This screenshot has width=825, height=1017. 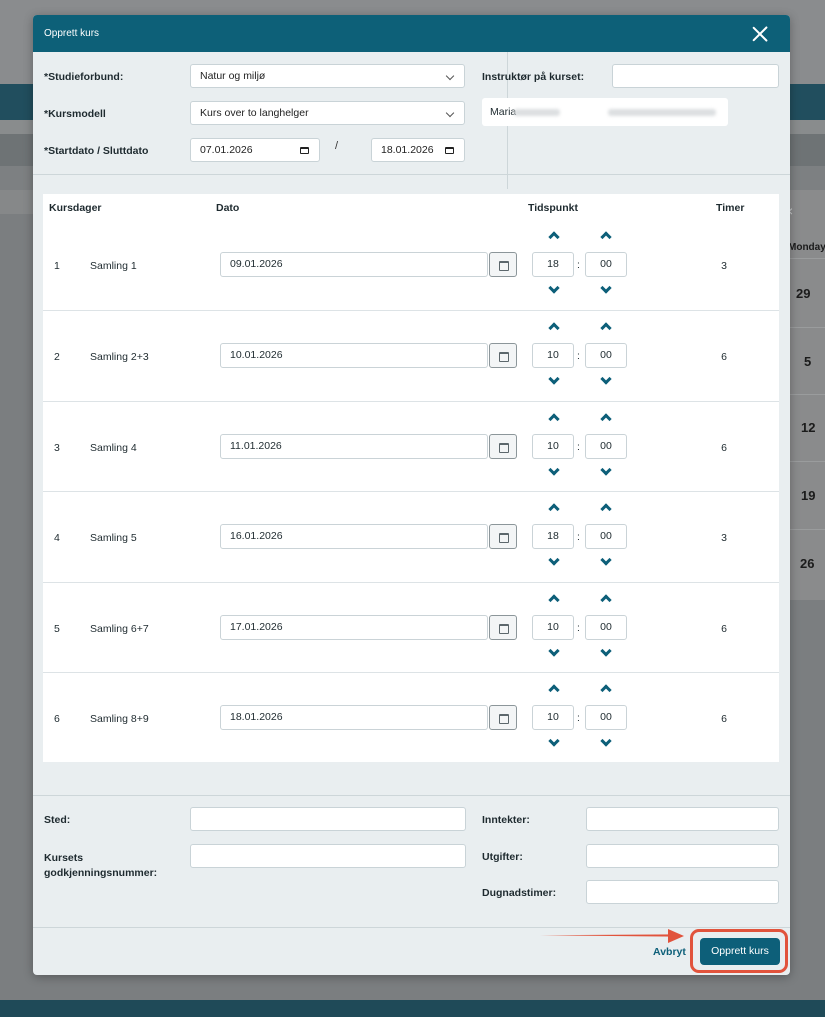 I want to click on column-header-date: Dato, so click(x=228, y=208).